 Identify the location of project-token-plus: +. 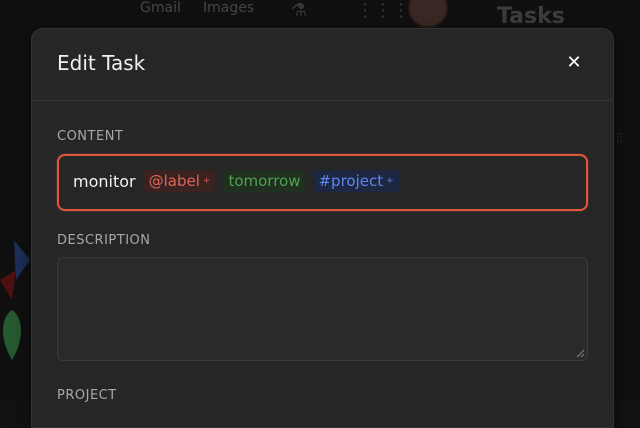
(390, 181).